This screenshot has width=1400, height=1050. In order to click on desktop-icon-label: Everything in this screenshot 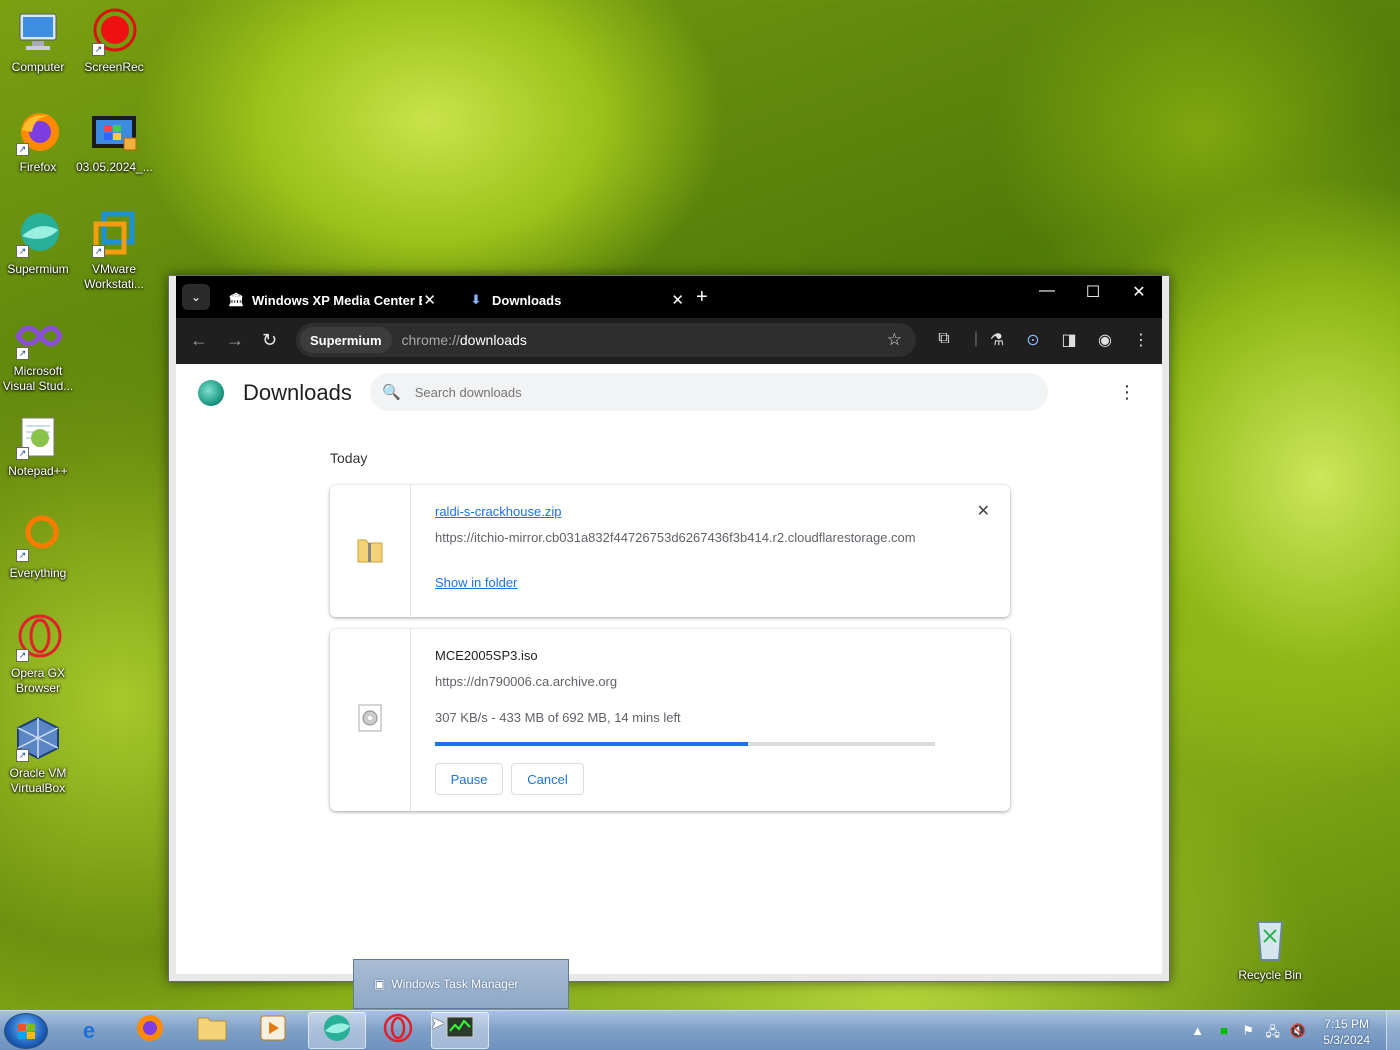, I will do `click(38, 573)`.